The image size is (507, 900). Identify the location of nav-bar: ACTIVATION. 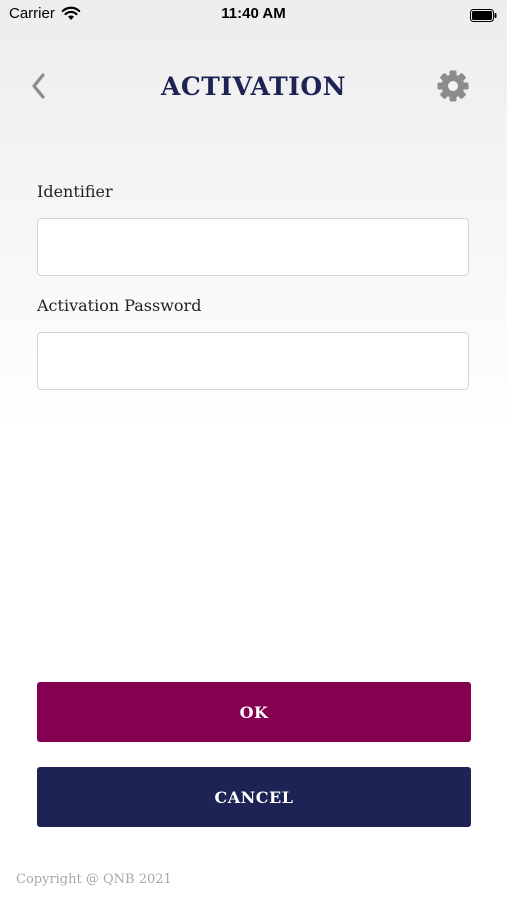
(253, 88).